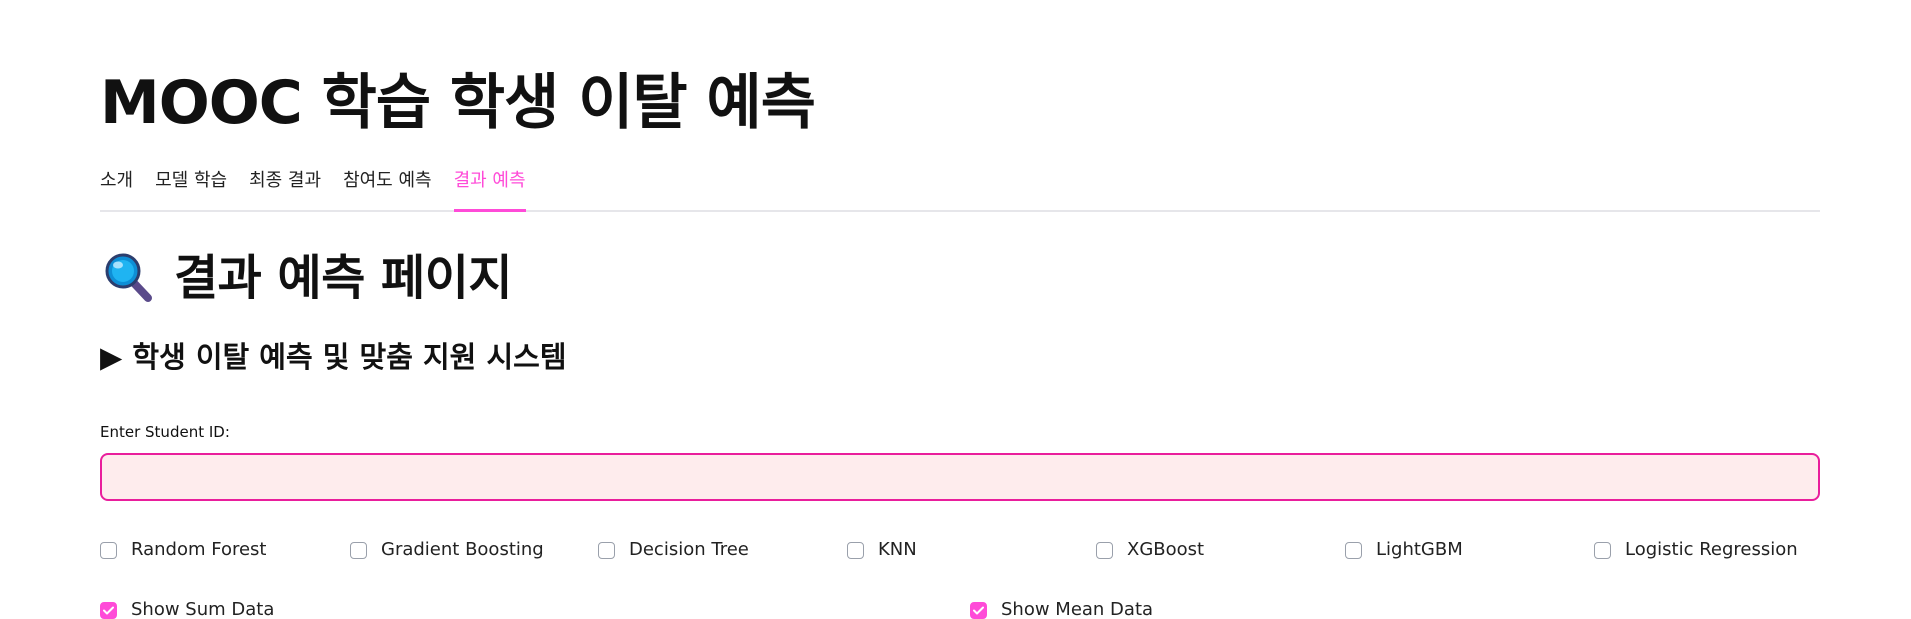 This screenshot has width=1911, height=619. I want to click on page-heading: 결과 예측 페이지, so click(306, 278).